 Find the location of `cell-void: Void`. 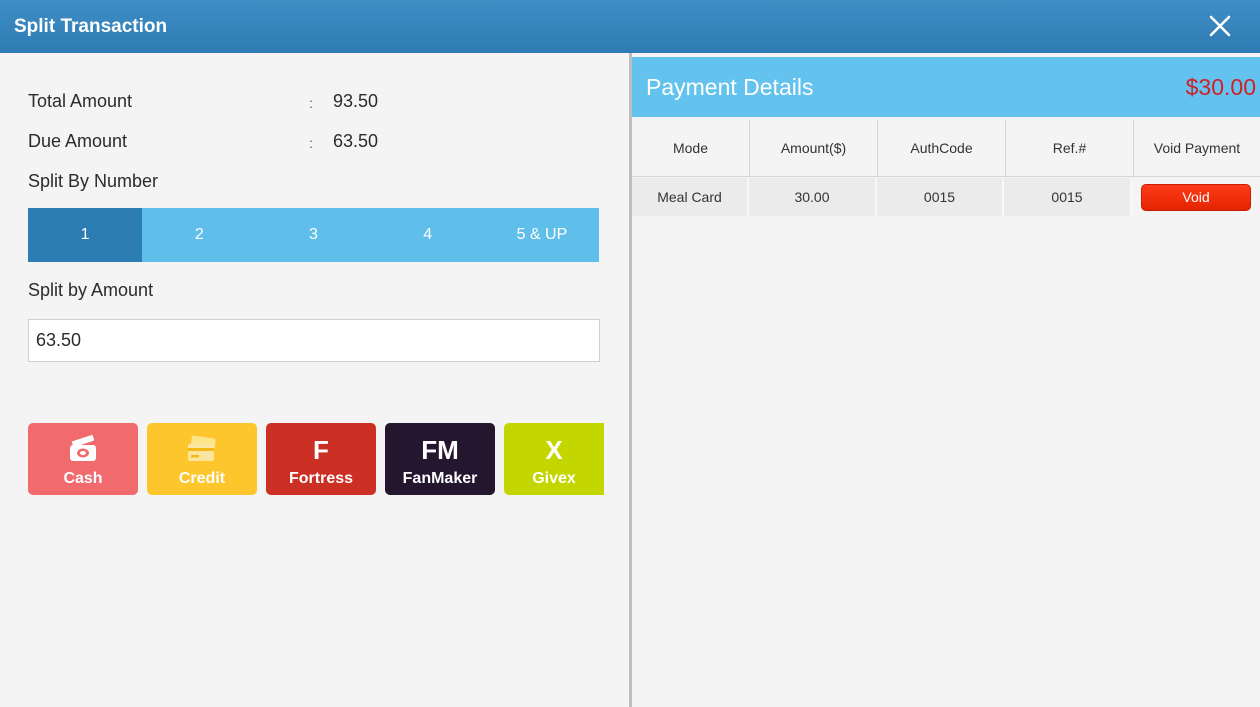

cell-void: Void is located at coordinates (1196, 197).